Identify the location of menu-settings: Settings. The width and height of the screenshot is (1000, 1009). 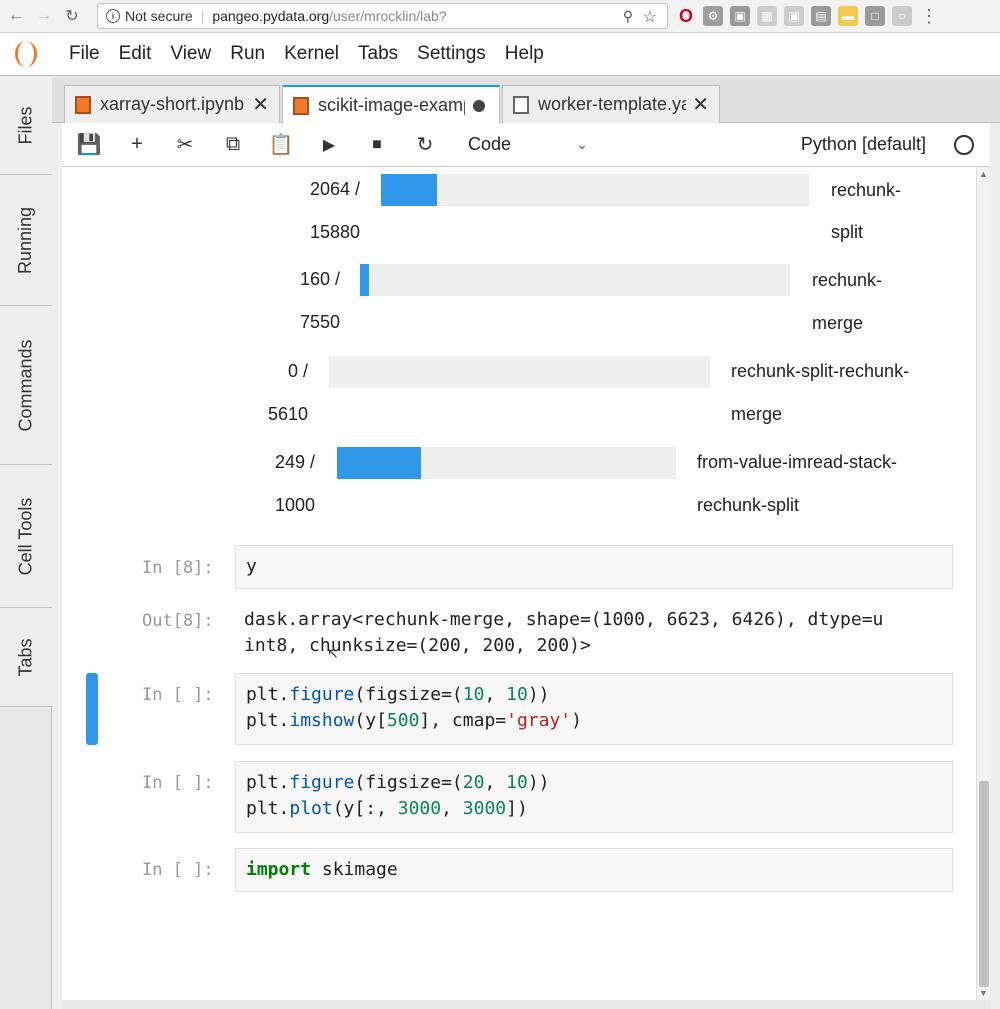
(451, 54).